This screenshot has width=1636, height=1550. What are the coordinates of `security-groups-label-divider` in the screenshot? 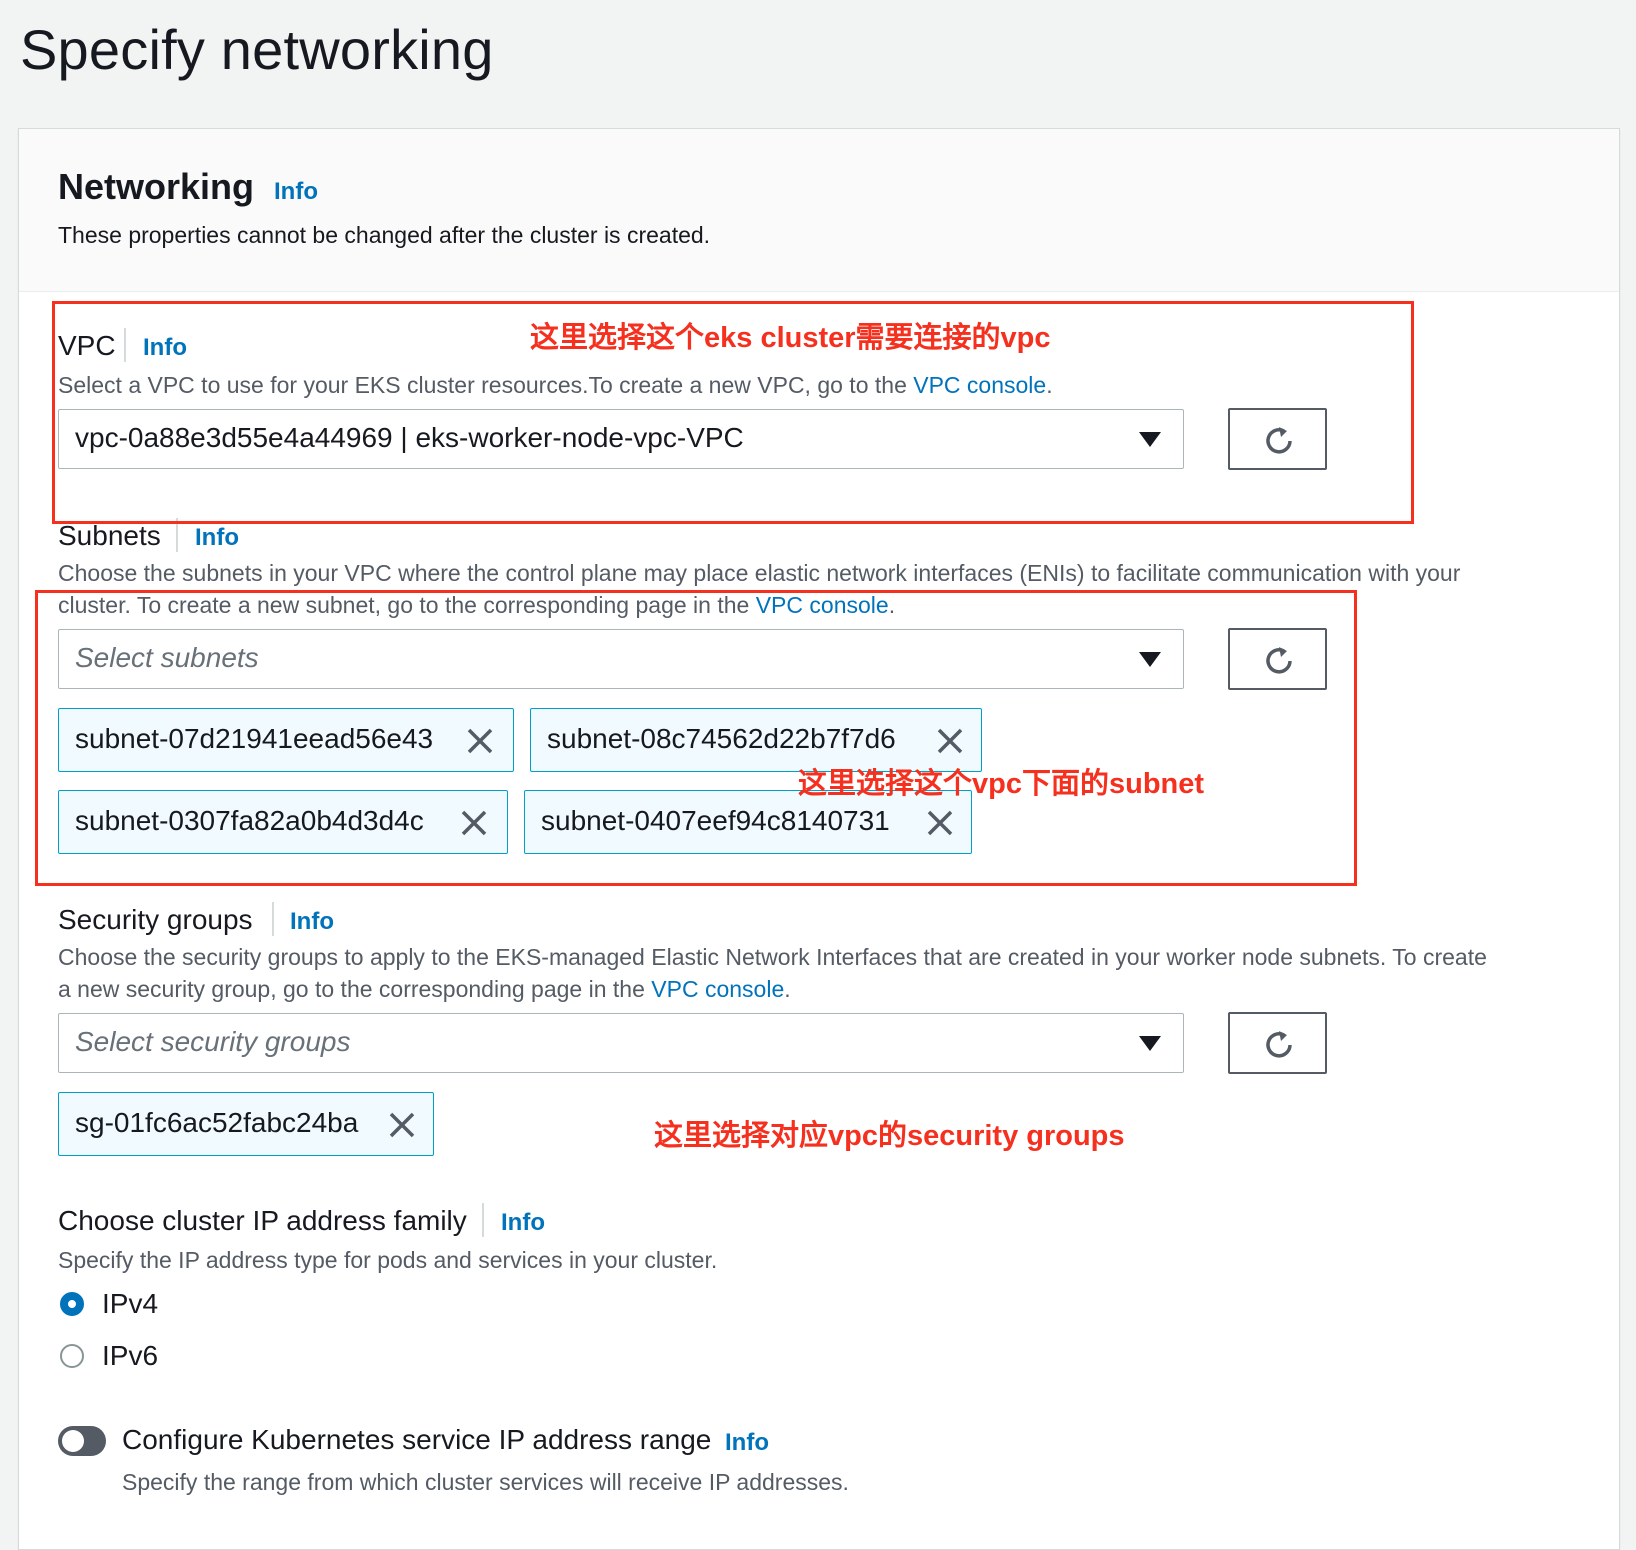 It's located at (273, 919).